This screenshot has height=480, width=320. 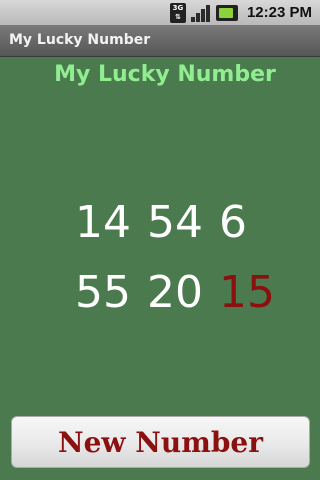 I want to click on status-clock: 12:23 PM, so click(x=279, y=12).